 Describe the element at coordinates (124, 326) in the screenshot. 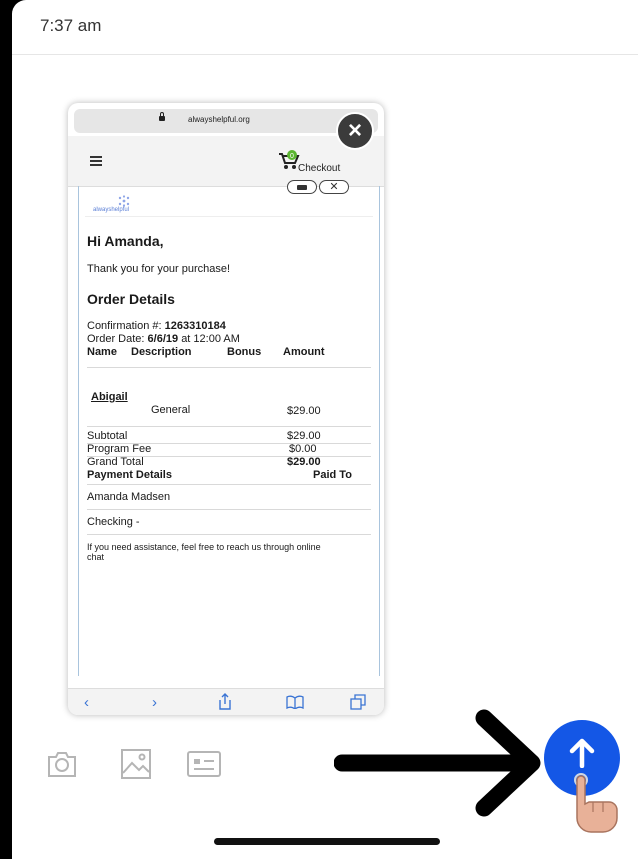

I see `confirmation-label: Confirmation #:` at that location.